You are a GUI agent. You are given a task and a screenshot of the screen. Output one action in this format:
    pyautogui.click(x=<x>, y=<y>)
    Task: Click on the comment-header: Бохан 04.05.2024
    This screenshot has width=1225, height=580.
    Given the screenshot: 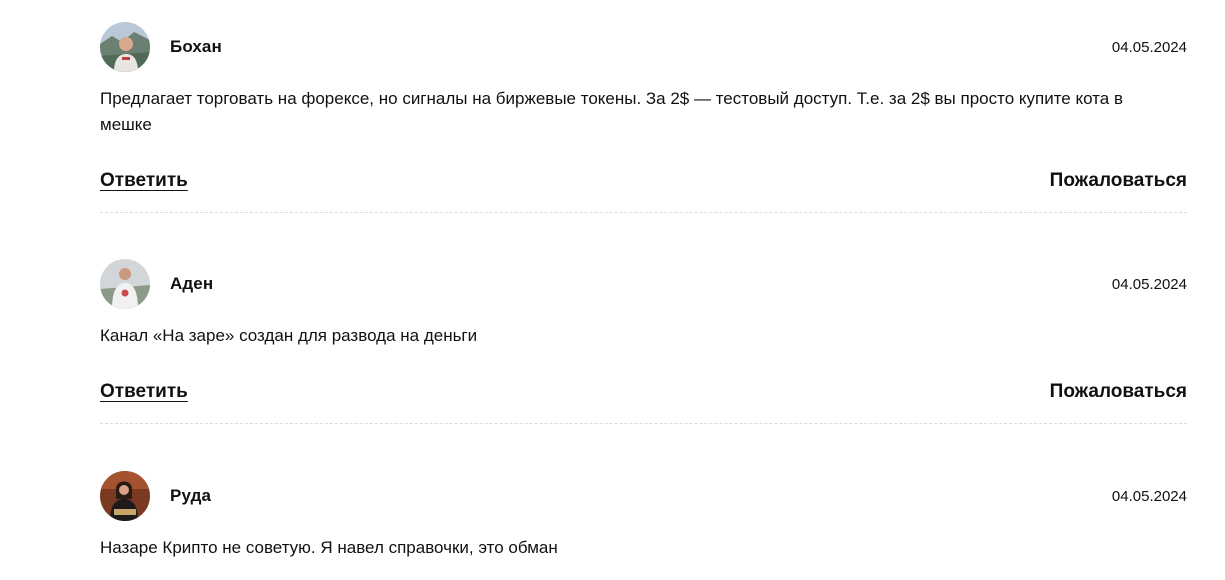 What is the action you would take?
    pyautogui.click(x=643, y=47)
    